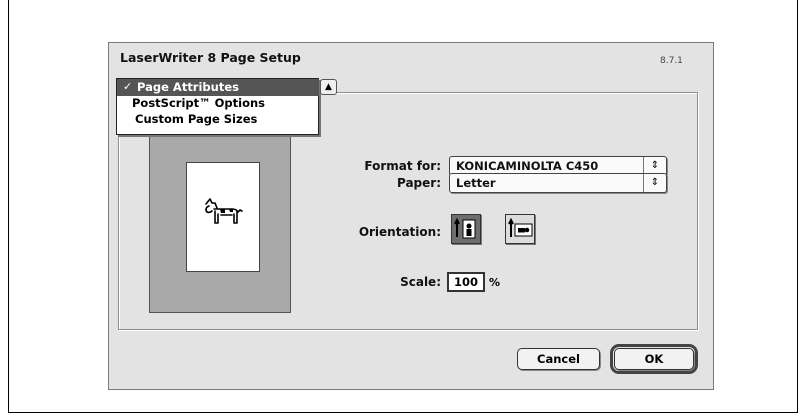 The height and width of the screenshot is (414, 809). What do you see at coordinates (476, 183) in the screenshot?
I see `paper-value: Letter` at bounding box center [476, 183].